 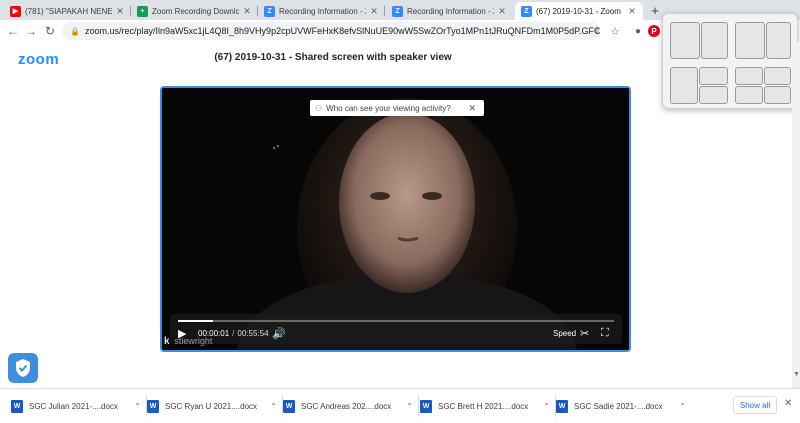 I want to click on watermark-name: stiewright, so click(x=193, y=341).